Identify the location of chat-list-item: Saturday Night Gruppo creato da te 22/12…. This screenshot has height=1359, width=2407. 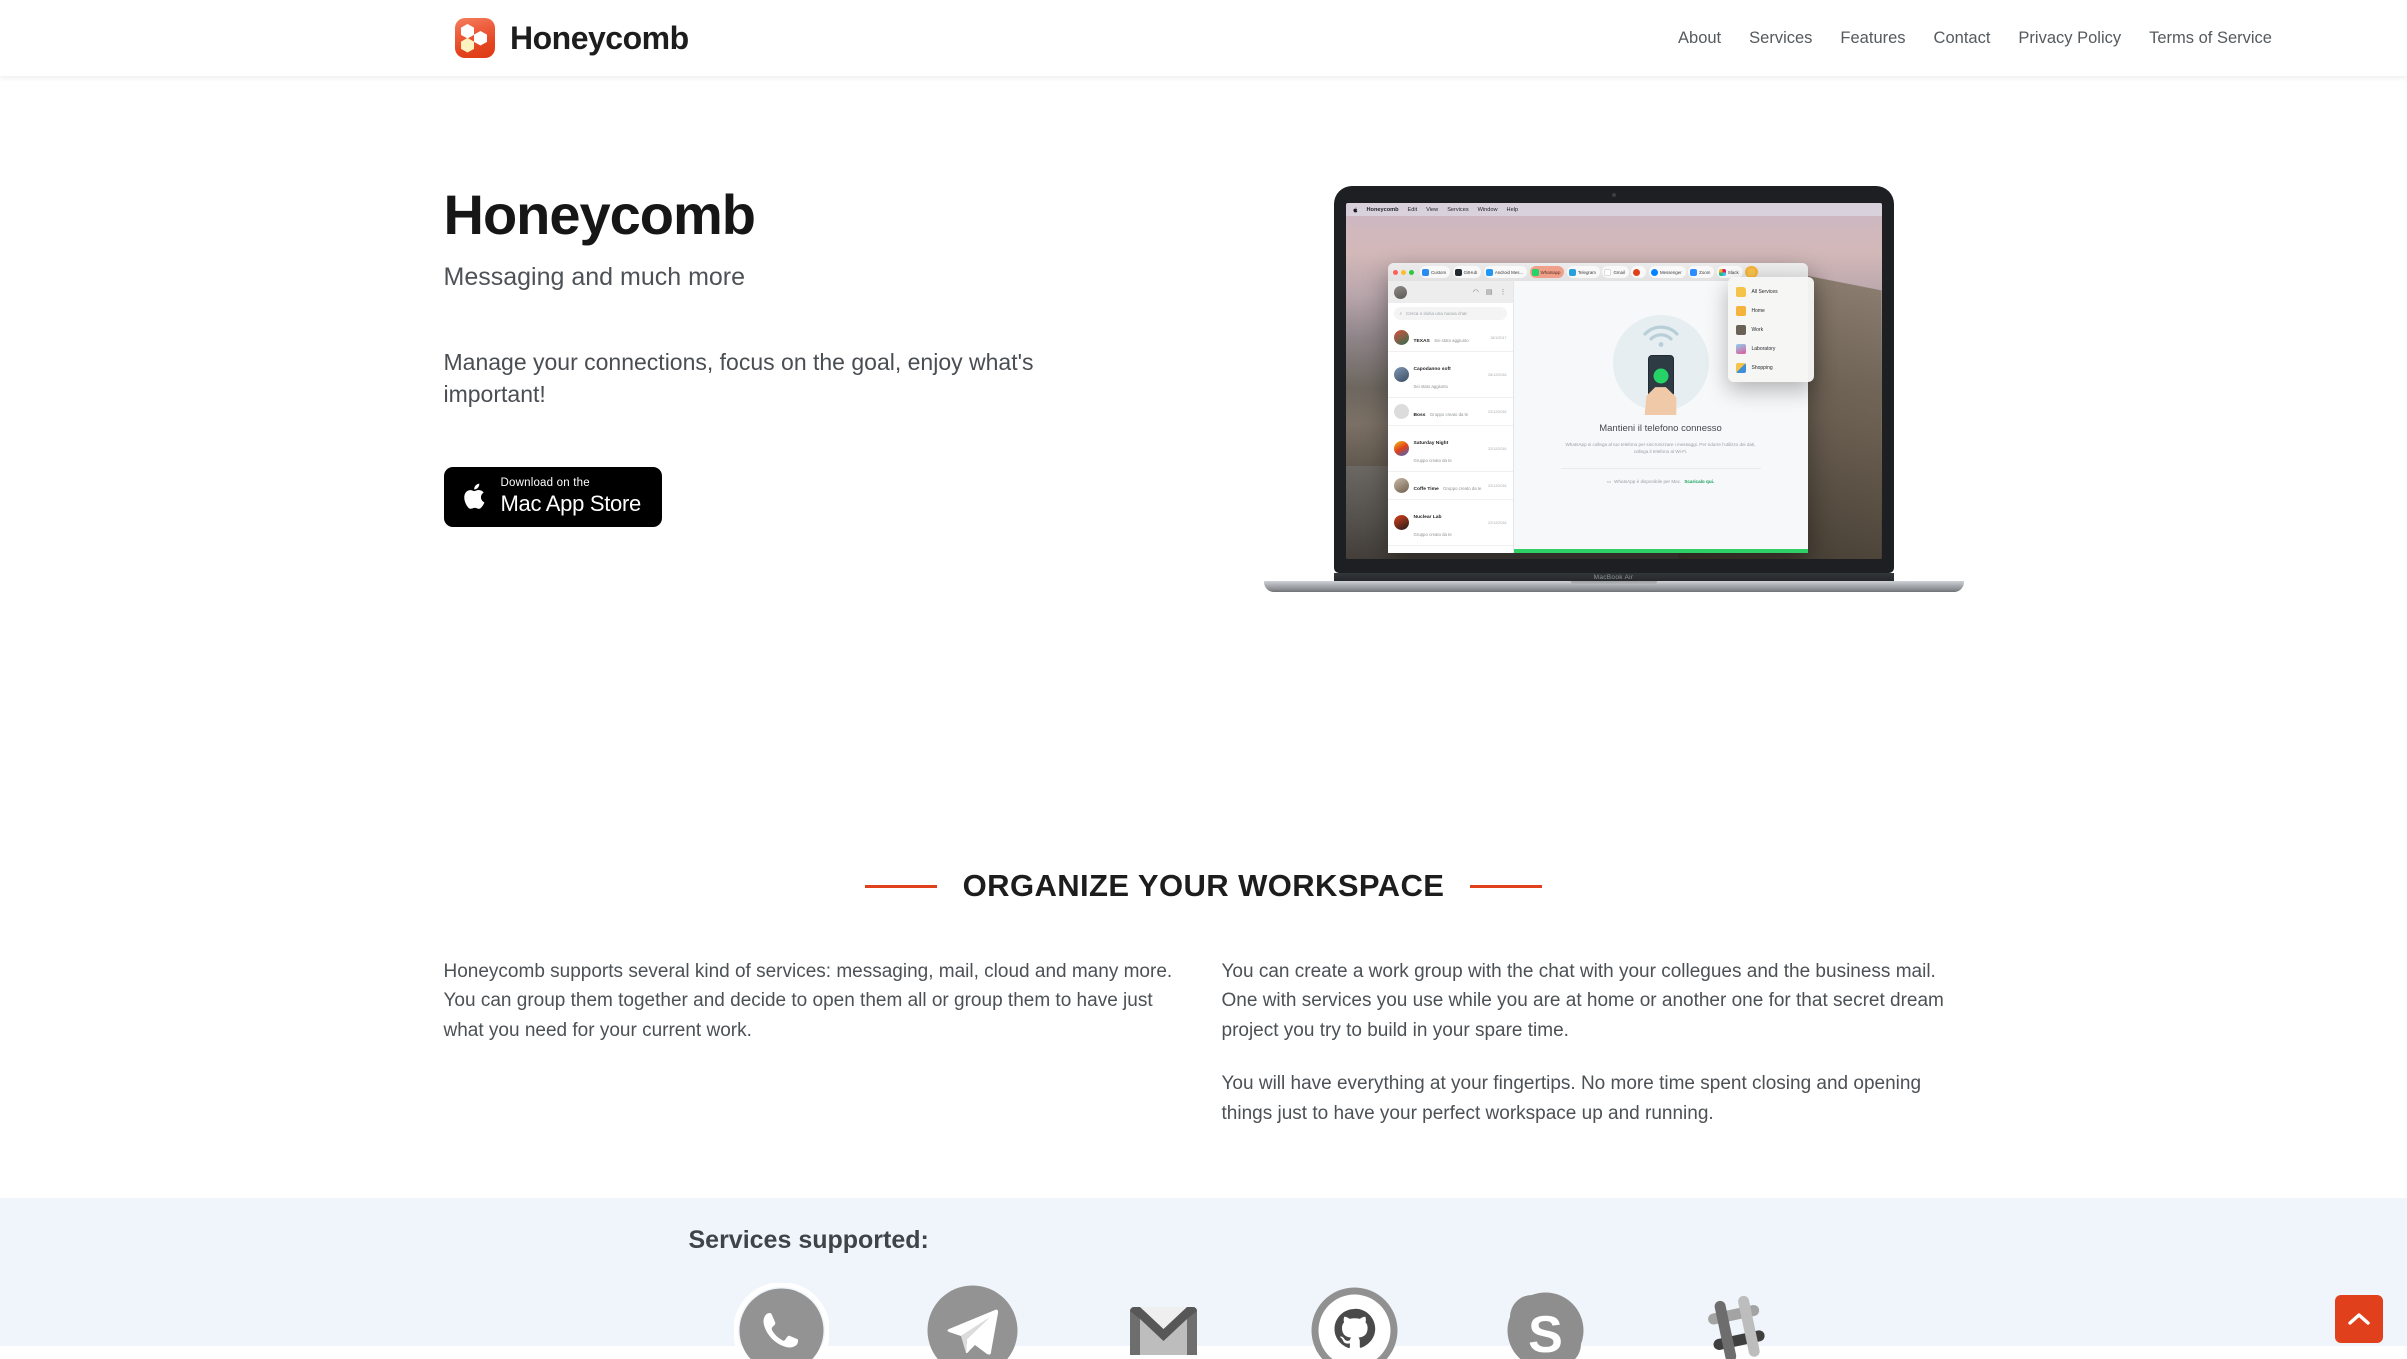
(1450, 449).